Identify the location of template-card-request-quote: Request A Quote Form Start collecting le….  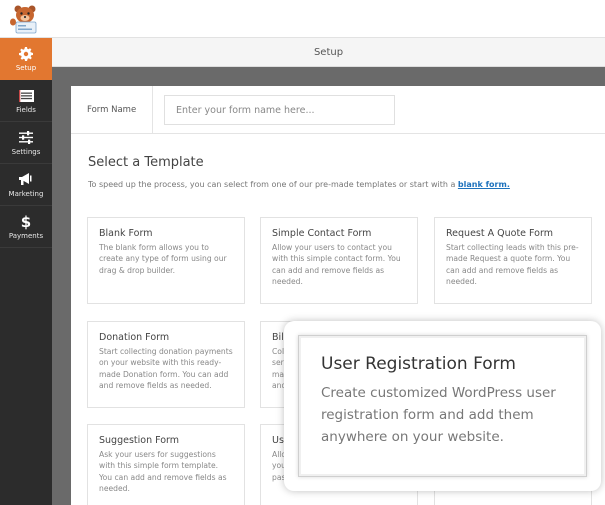
(513, 260).